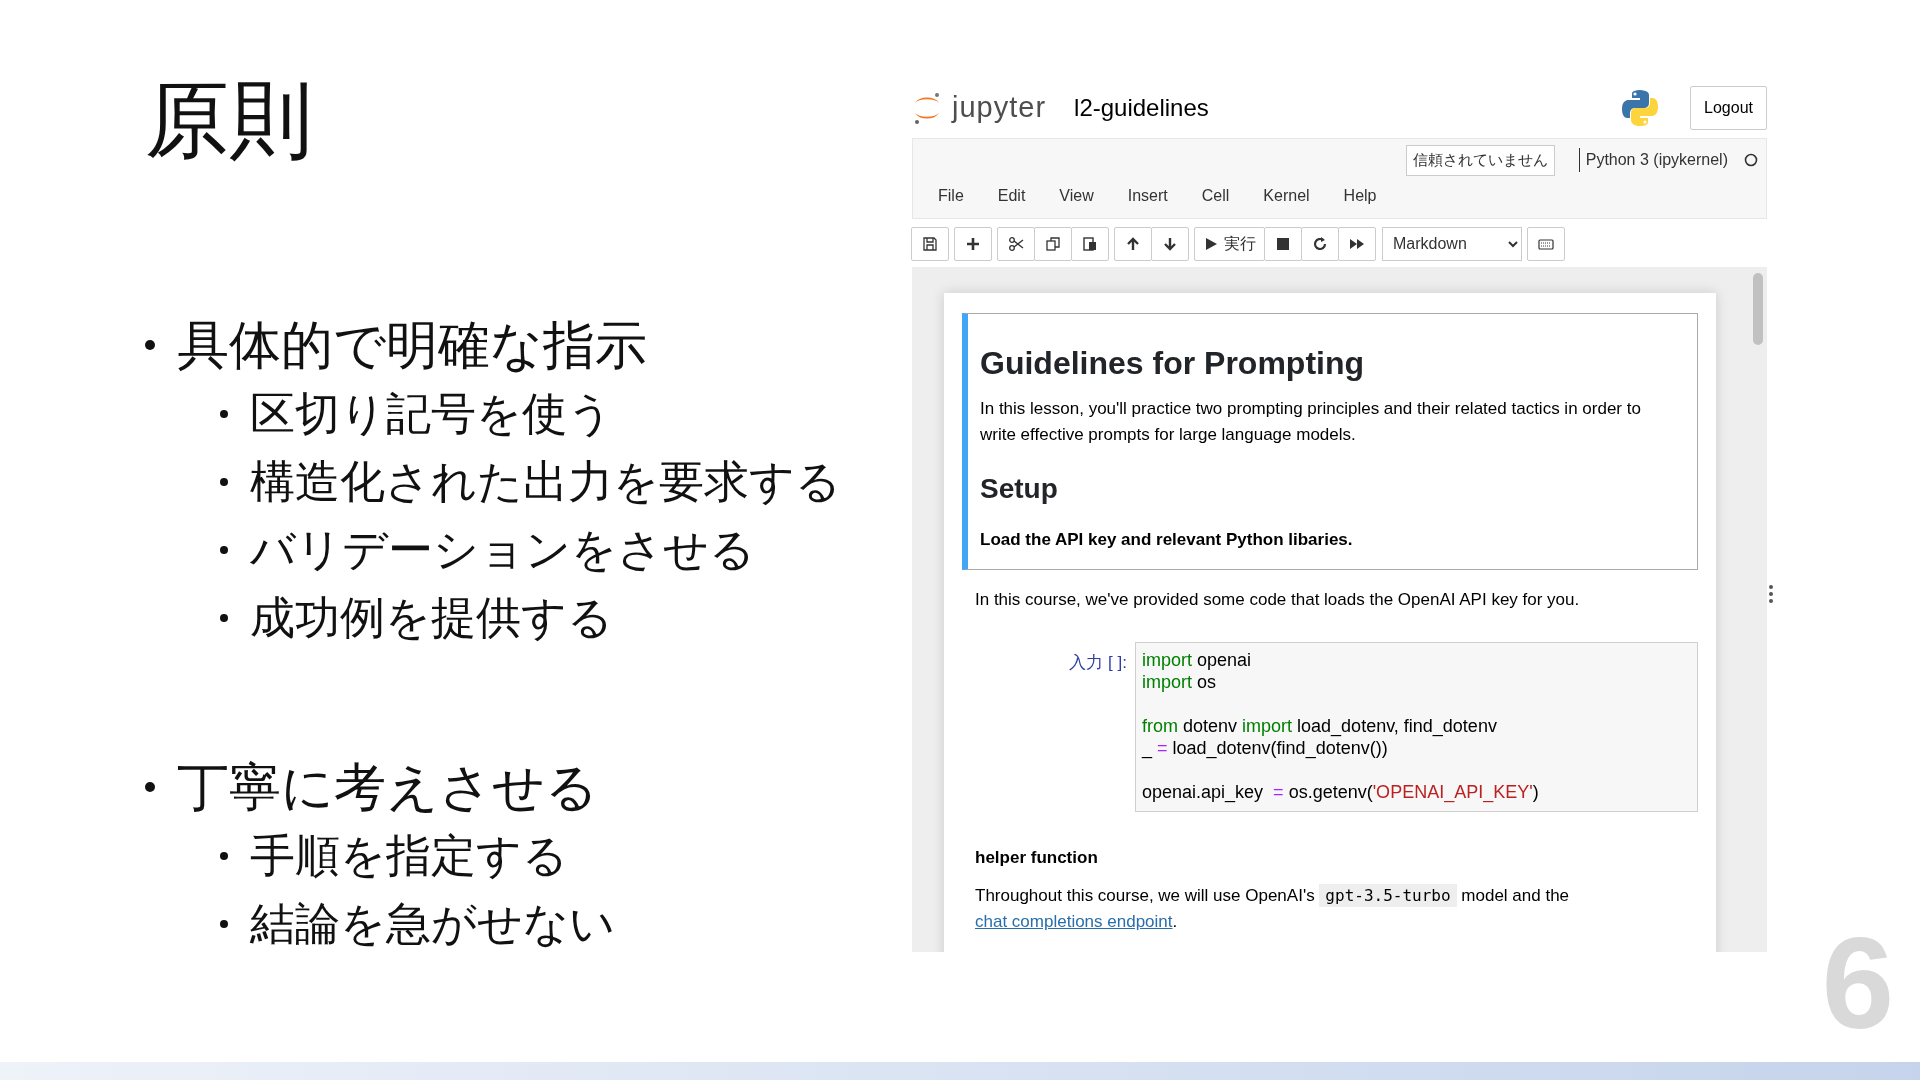 This screenshot has width=1920, height=1080. I want to click on notebook-title: l2-guidelines, so click(1141, 108).